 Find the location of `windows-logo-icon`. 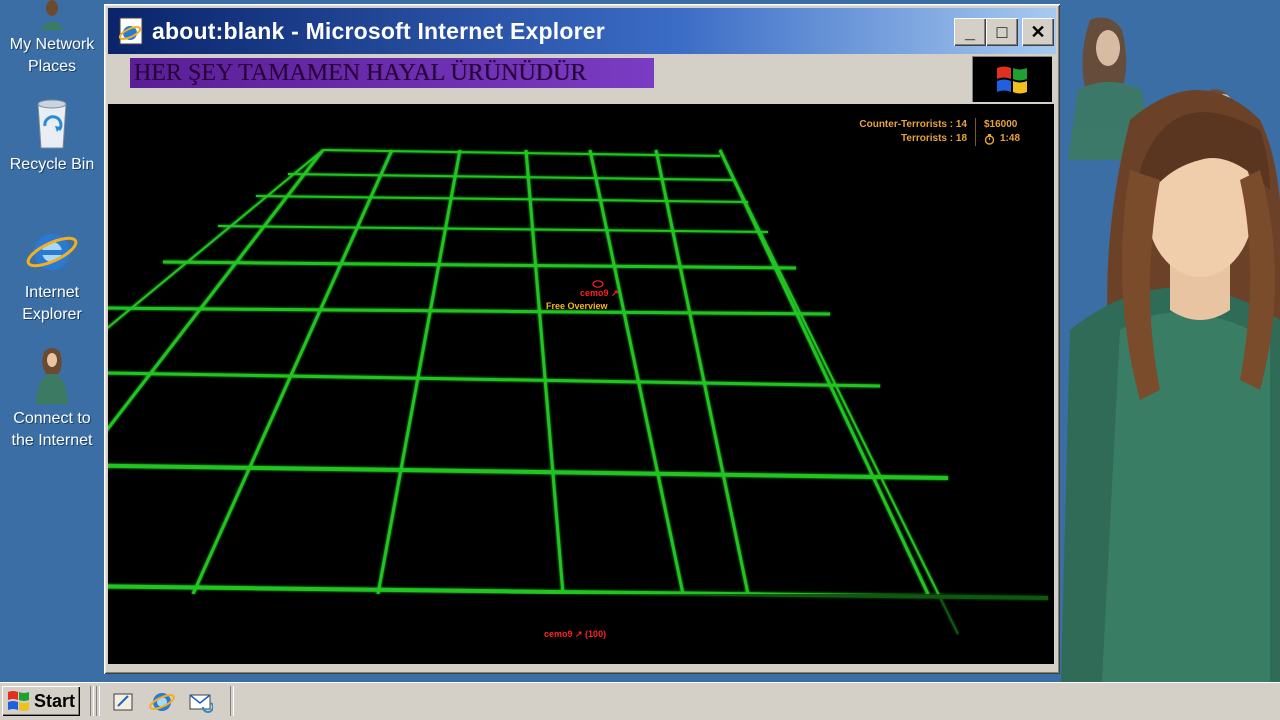

windows-logo-icon is located at coordinates (1012, 80).